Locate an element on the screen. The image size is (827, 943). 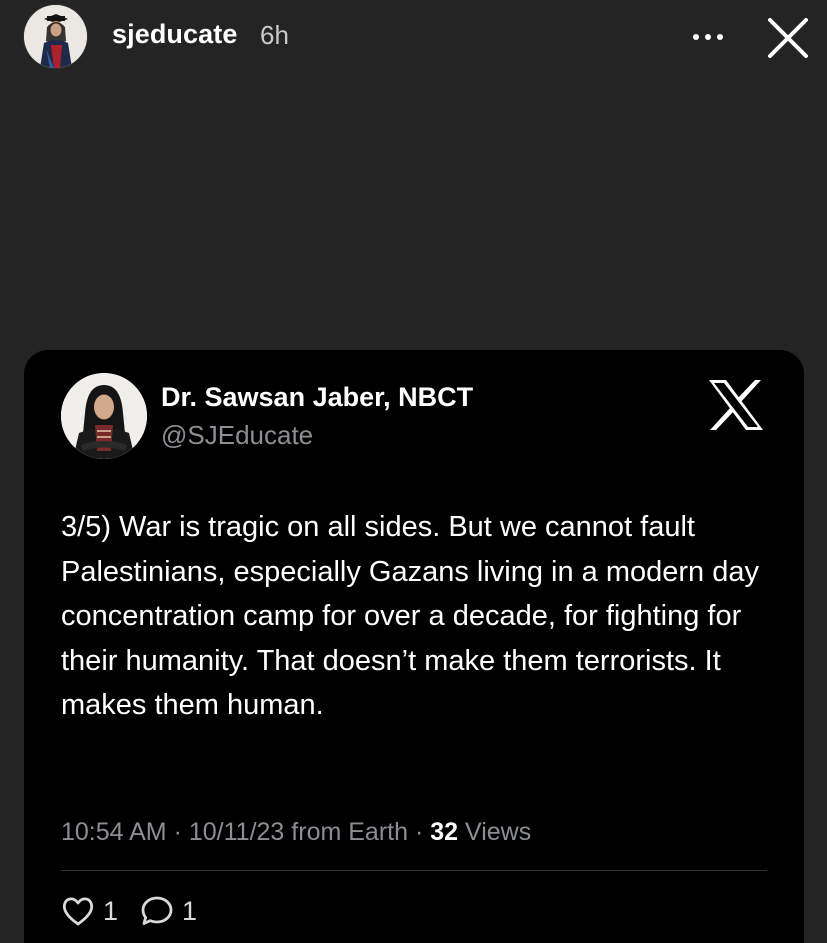
story-username: sjeducate is located at coordinates (174, 34).